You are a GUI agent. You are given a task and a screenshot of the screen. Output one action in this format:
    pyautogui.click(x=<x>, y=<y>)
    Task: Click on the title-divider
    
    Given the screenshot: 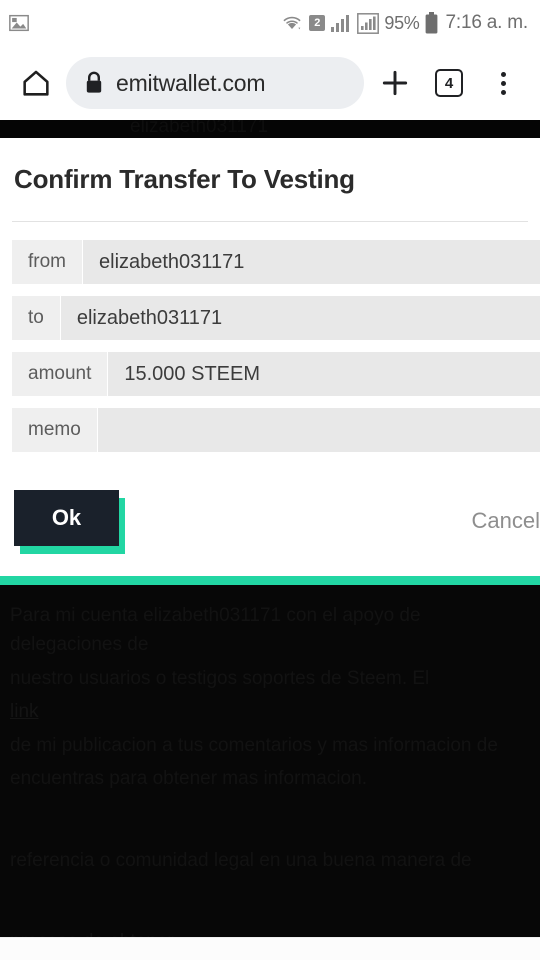 What is the action you would take?
    pyautogui.click(x=270, y=221)
    